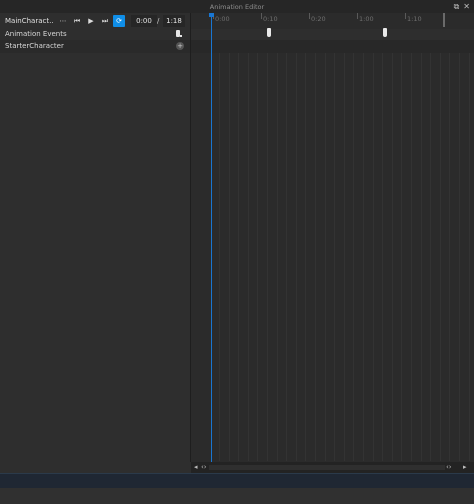 The height and width of the screenshot is (504, 474). What do you see at coordinates (63, 21) in the screenshot?
I see `more-dots-icon: ⋯` at bounding box center [63, 21].